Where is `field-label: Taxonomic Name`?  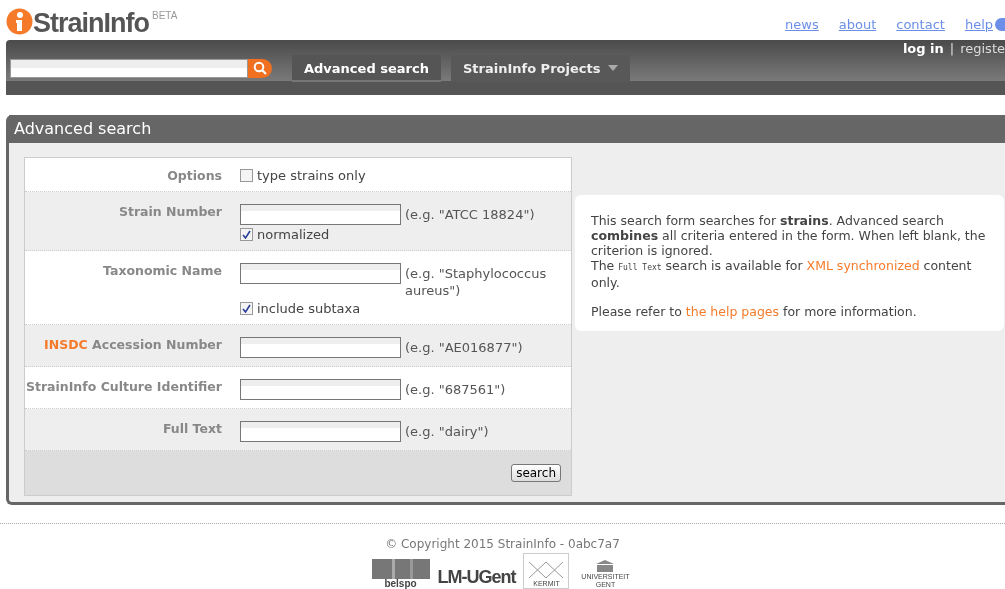 field-label: Taxonomic Name is located at coordinates (162, 271).